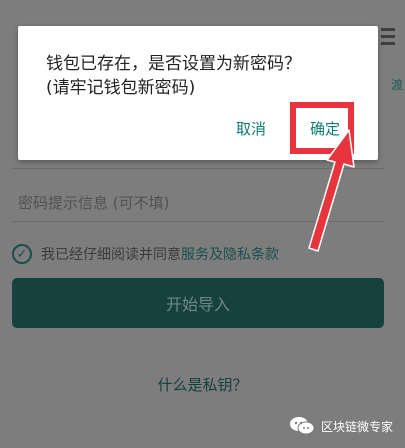  I want to click on edge-label: 渡, so click(396, 85).